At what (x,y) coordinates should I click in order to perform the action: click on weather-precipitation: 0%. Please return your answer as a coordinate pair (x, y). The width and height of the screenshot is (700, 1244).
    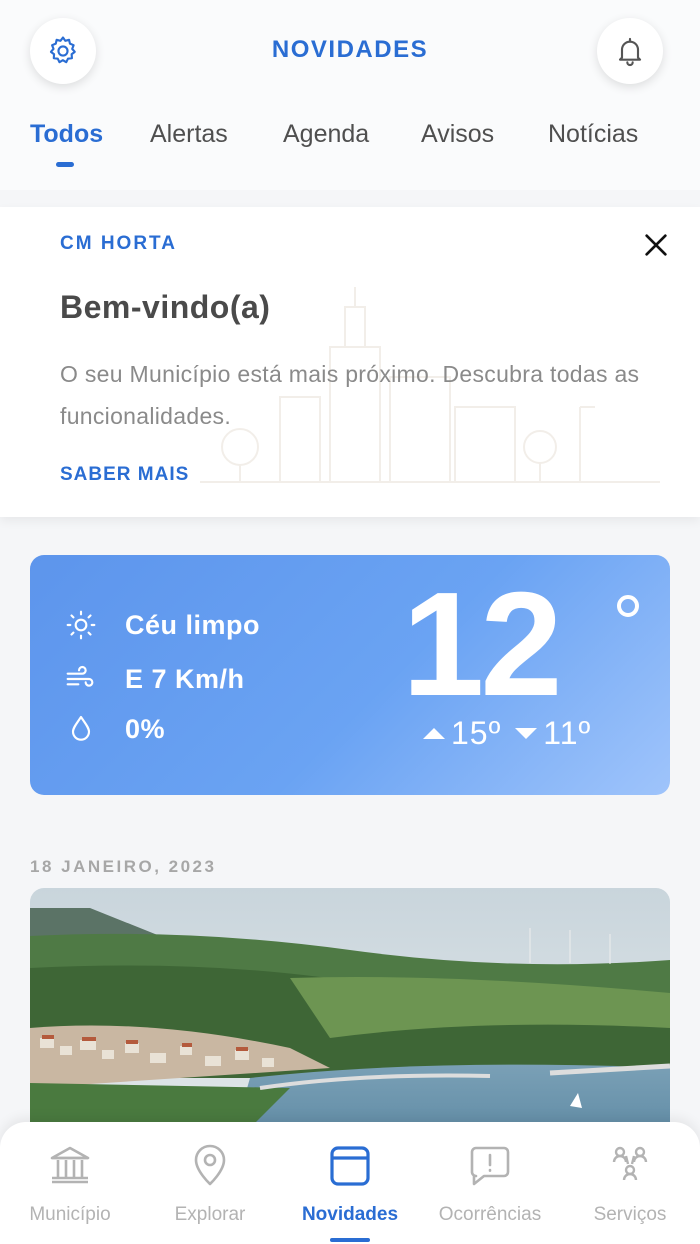
    Looking at the image, I should click on (145, 728).